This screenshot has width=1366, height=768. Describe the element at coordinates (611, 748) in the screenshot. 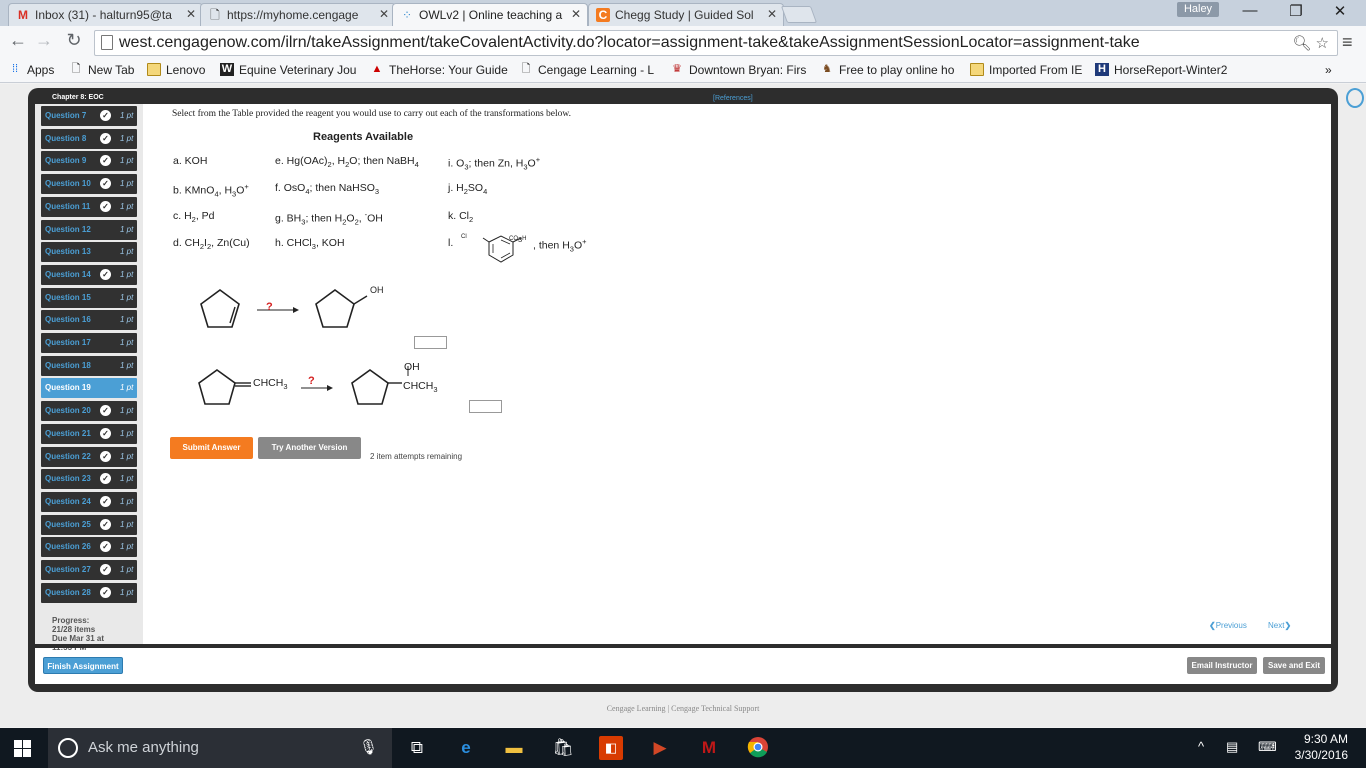

I see `office-icon: ◧` at that location.